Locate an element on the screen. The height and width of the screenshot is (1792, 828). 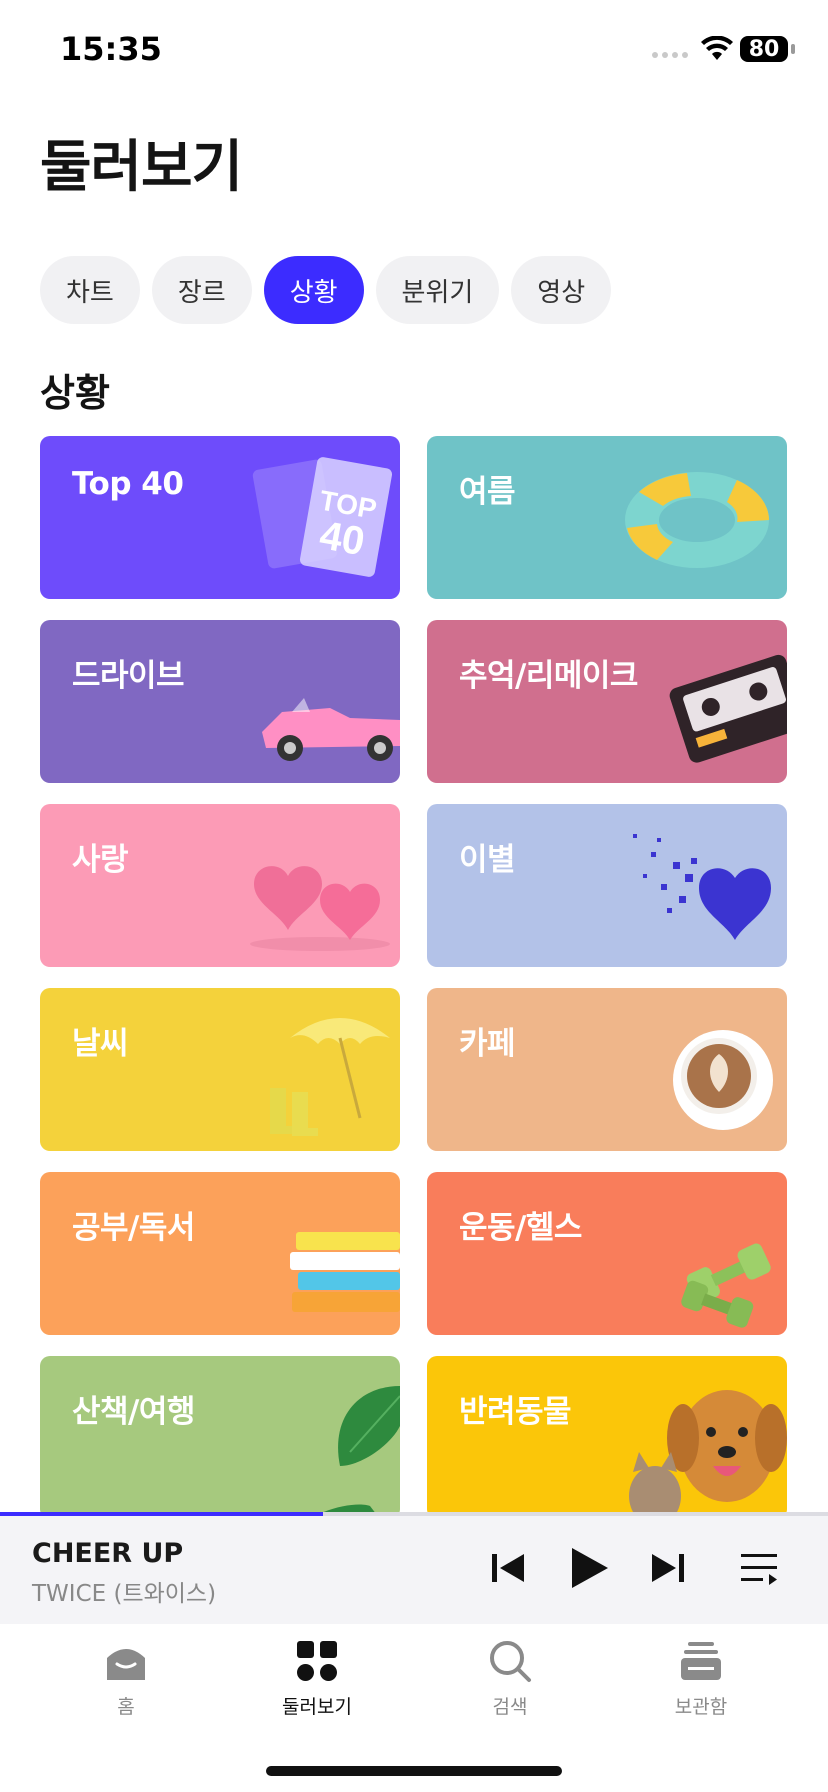
playlist-queue-icon is located at coordinates (759, 1569).